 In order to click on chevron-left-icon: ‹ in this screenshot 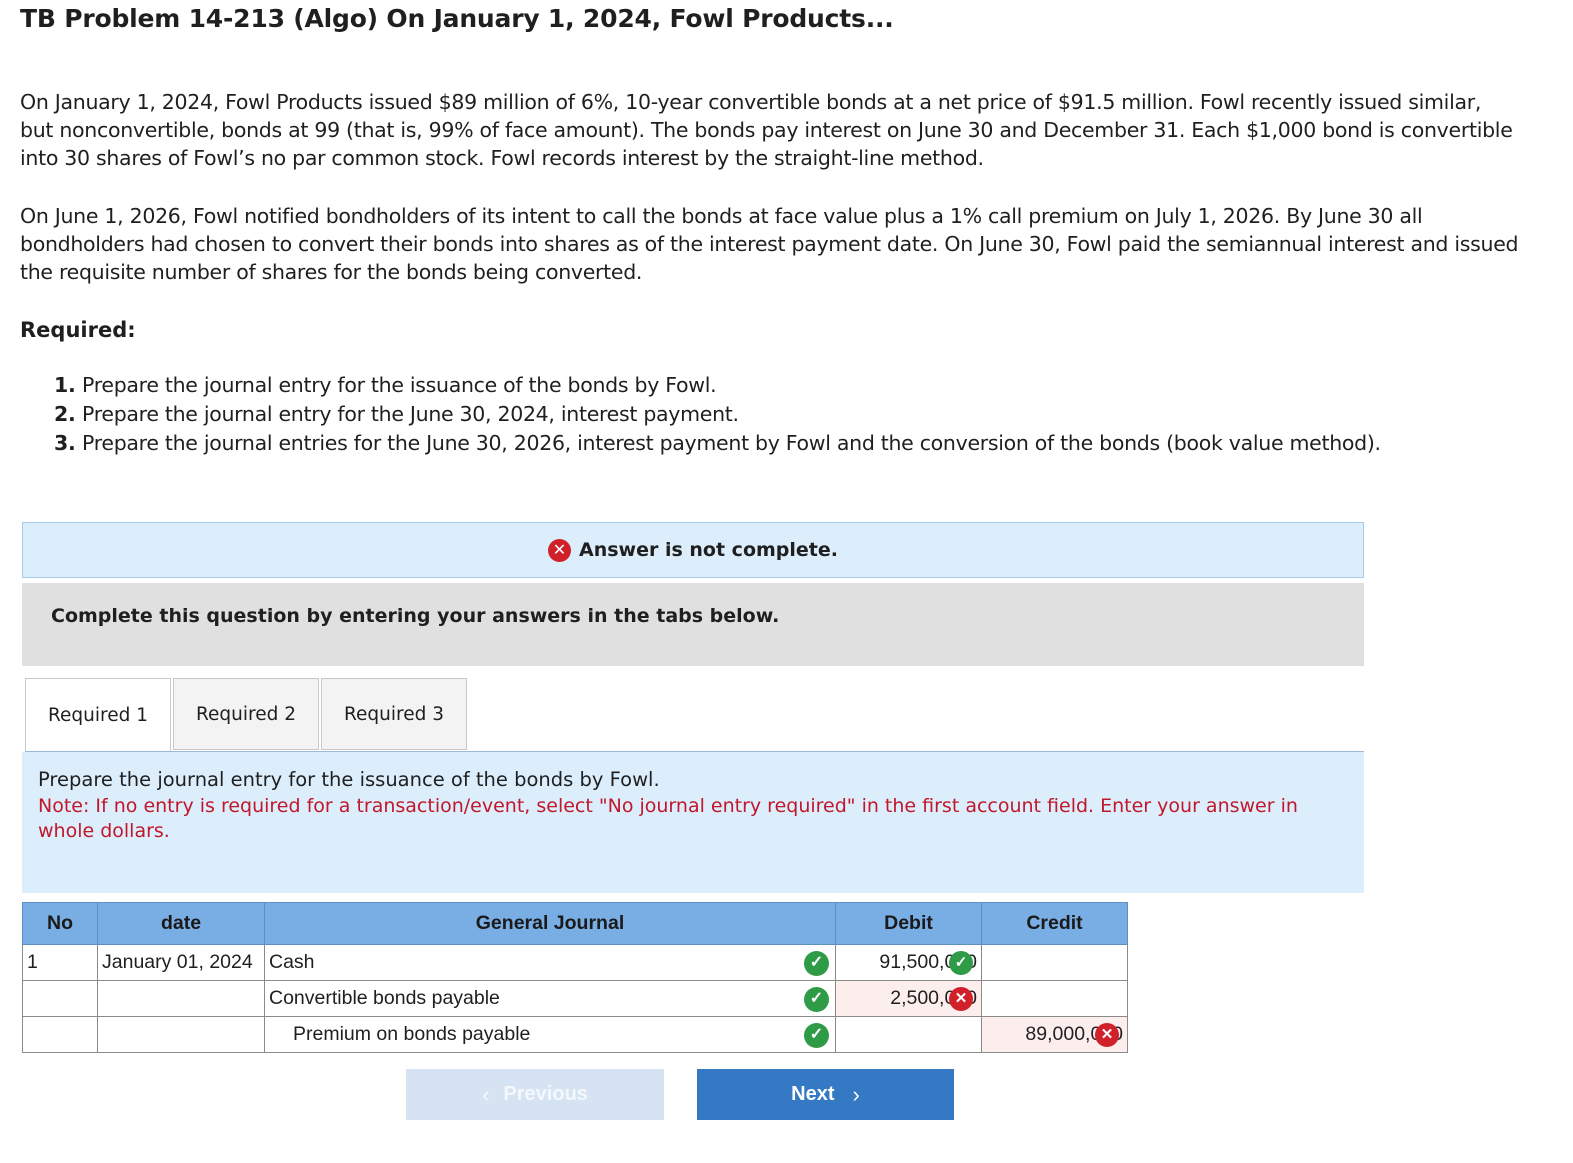, I will do `click(486, 1094)`.